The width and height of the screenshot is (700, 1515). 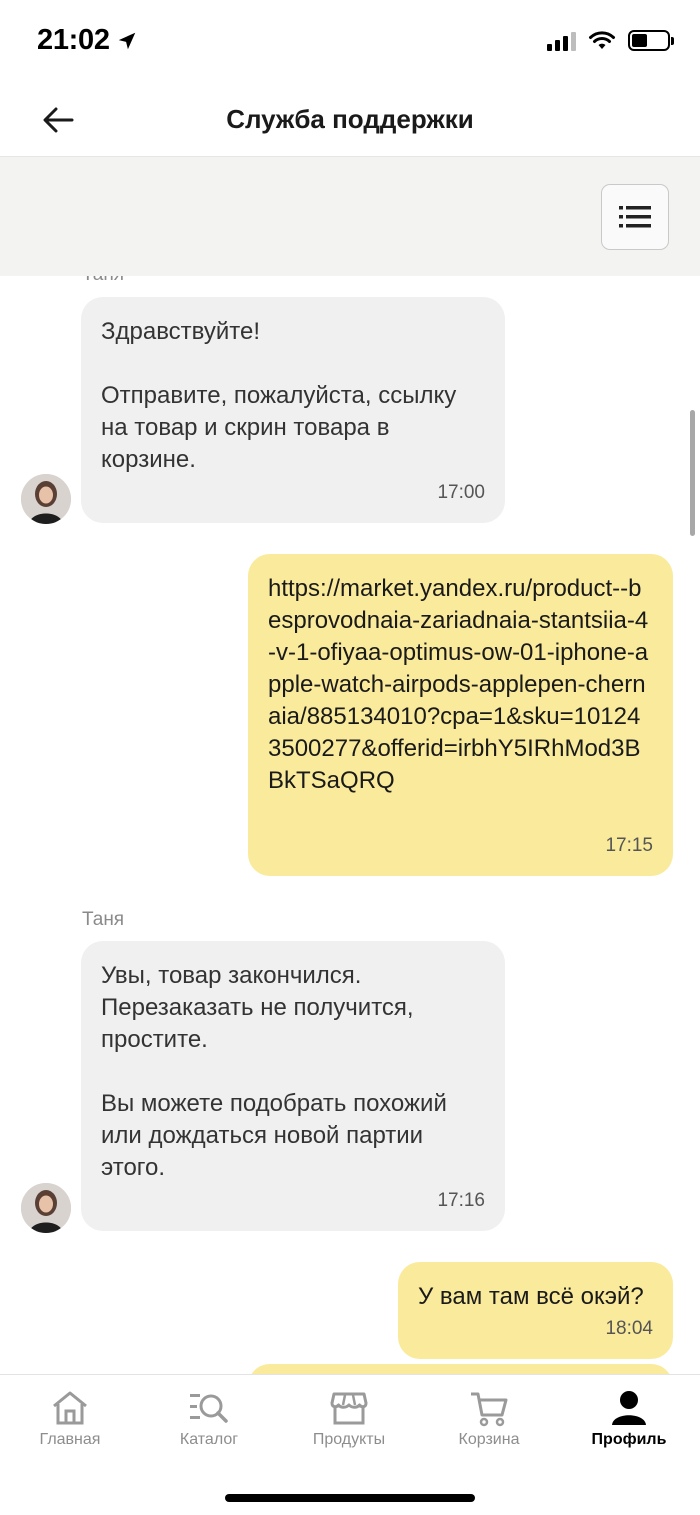 I want to click on list-menu-icon, so click(x=635, y=217).